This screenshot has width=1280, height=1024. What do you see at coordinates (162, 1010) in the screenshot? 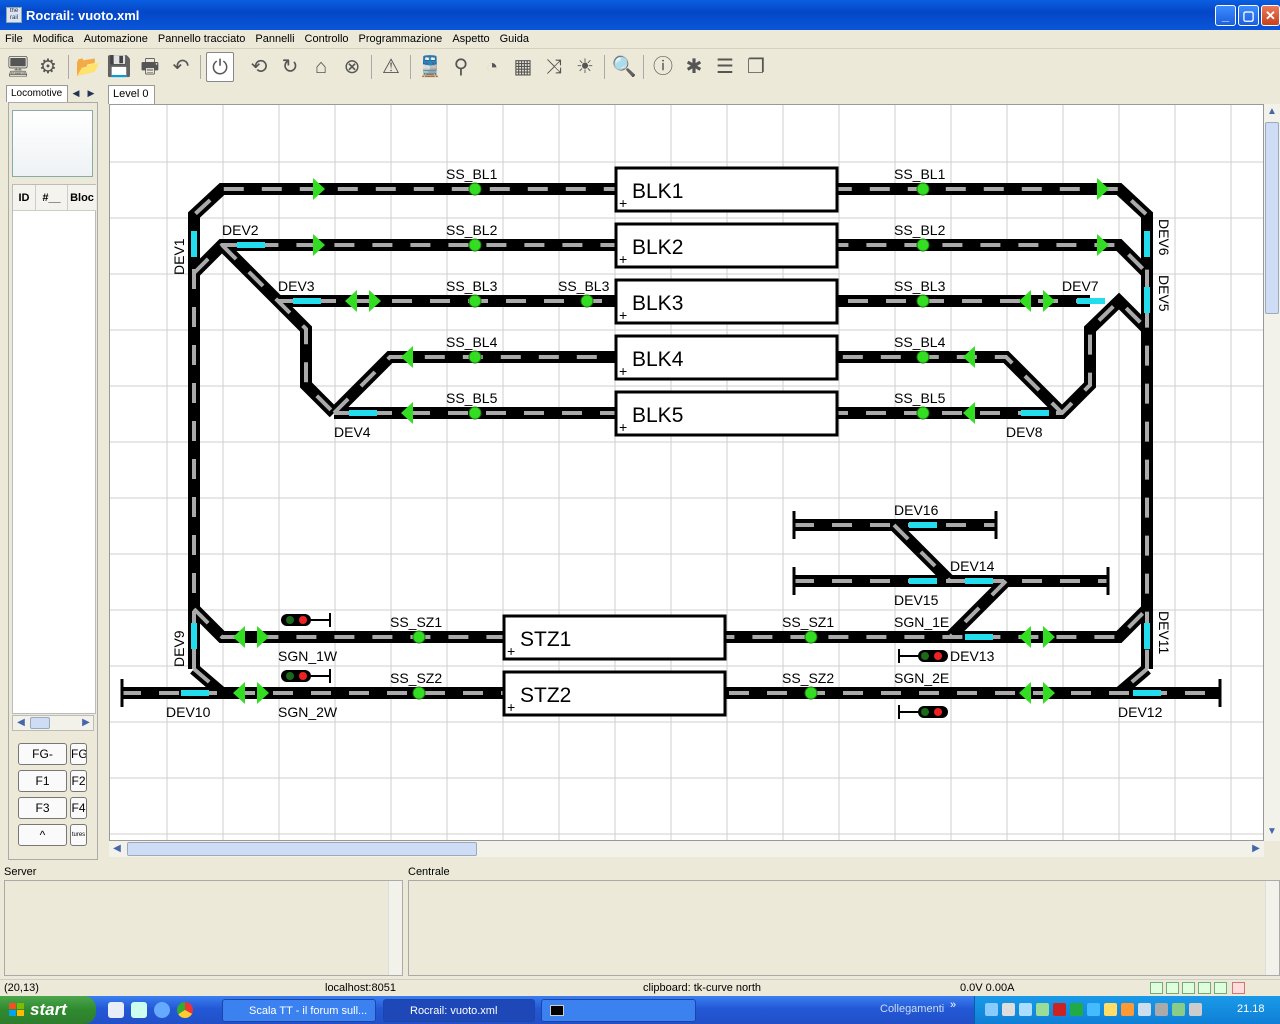
I see `quicklaunch-ie-icon` at bounding box center [162, 1010].